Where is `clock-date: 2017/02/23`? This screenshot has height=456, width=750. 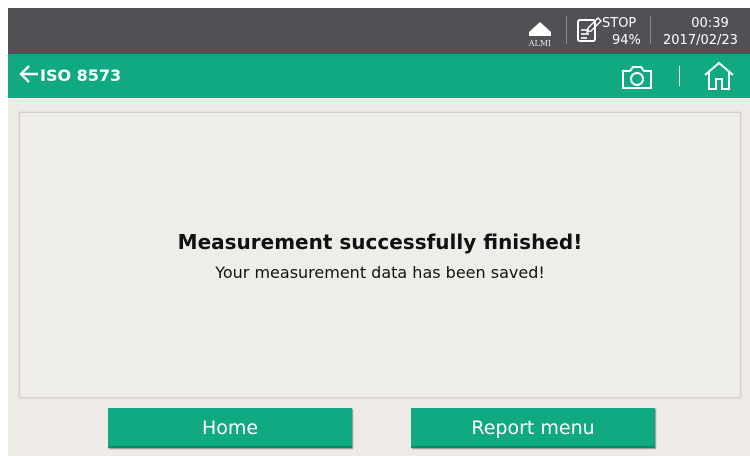 clock-date: 2017/02/23 is located at coordinates (700, 40).